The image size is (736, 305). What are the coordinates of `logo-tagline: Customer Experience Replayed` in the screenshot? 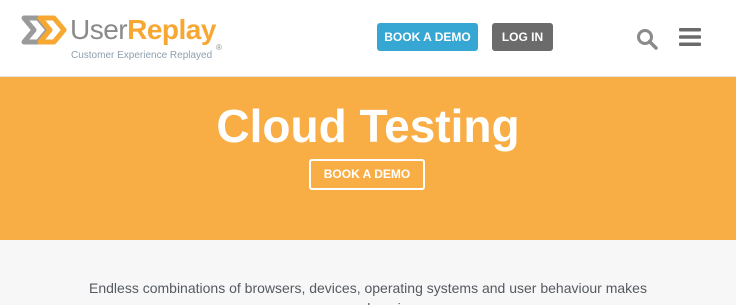 It's located at (142, 55).